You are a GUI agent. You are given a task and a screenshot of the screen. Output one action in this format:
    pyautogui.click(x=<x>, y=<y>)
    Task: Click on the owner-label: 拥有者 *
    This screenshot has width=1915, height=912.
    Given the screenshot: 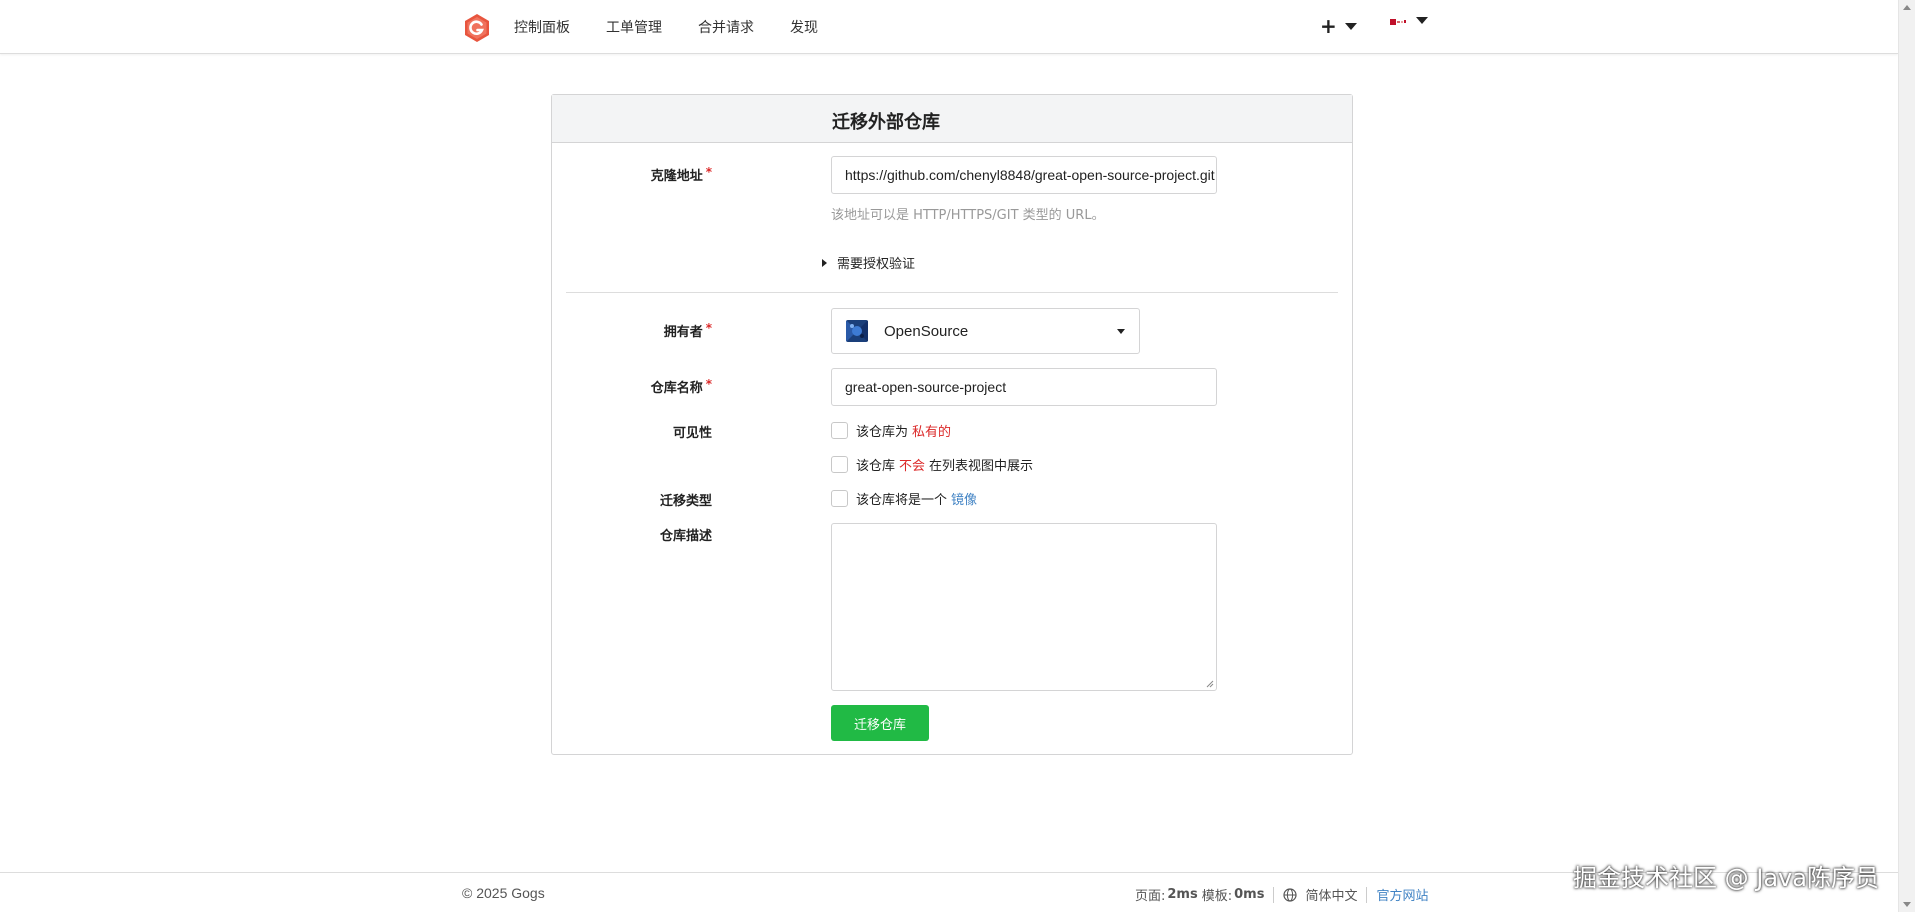 What is the action you would take?
    pyautogui.click(x=687, y=330)
    